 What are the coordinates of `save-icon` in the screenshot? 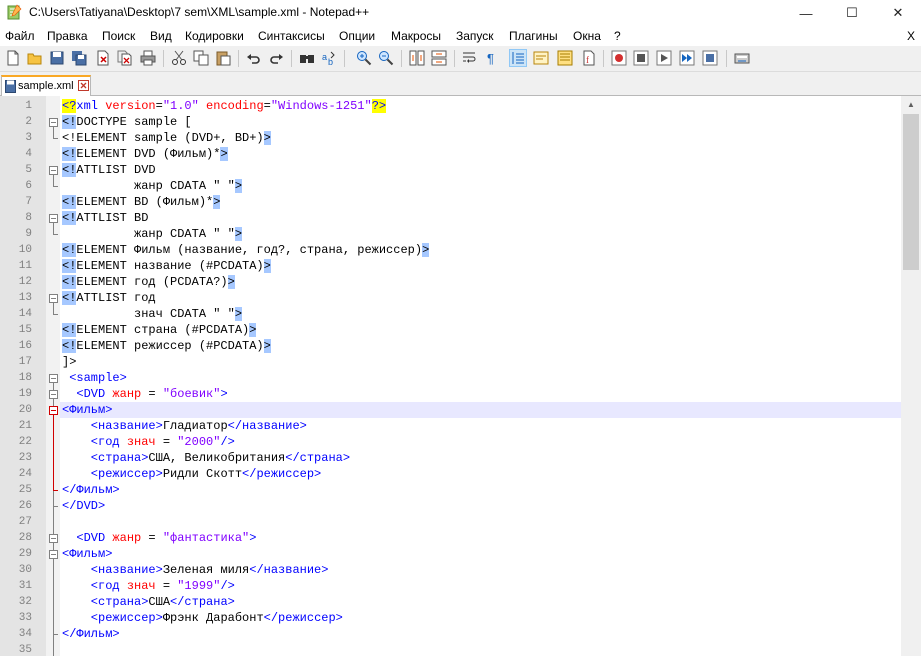 It's located at (57, 58).